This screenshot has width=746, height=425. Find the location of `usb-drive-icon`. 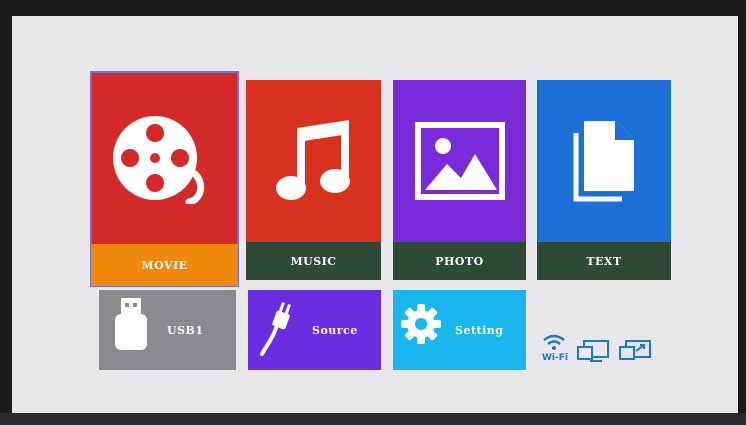

usb-drive-icon is located at coordinates (131, 324).